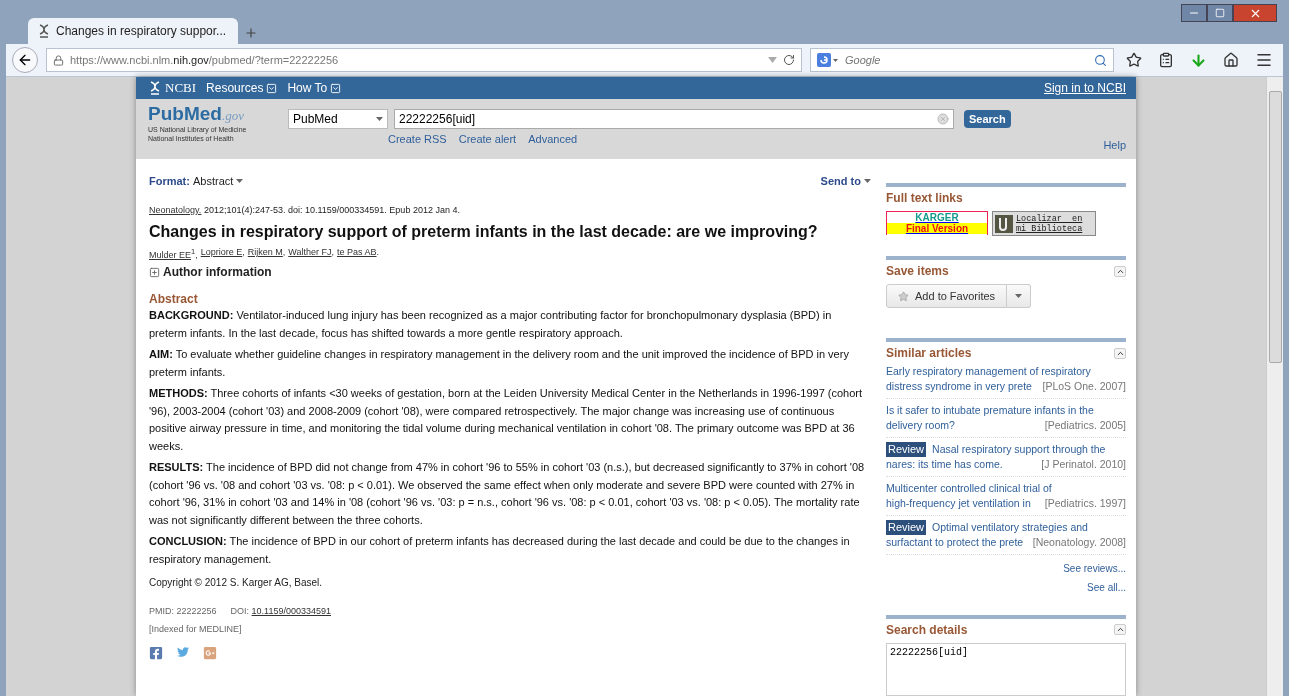 The image size is (1289, 696). What do you see at coordinates (1194, 13) in the screenshot?
I see `minimize-button` at bounding box center [1194, 13].